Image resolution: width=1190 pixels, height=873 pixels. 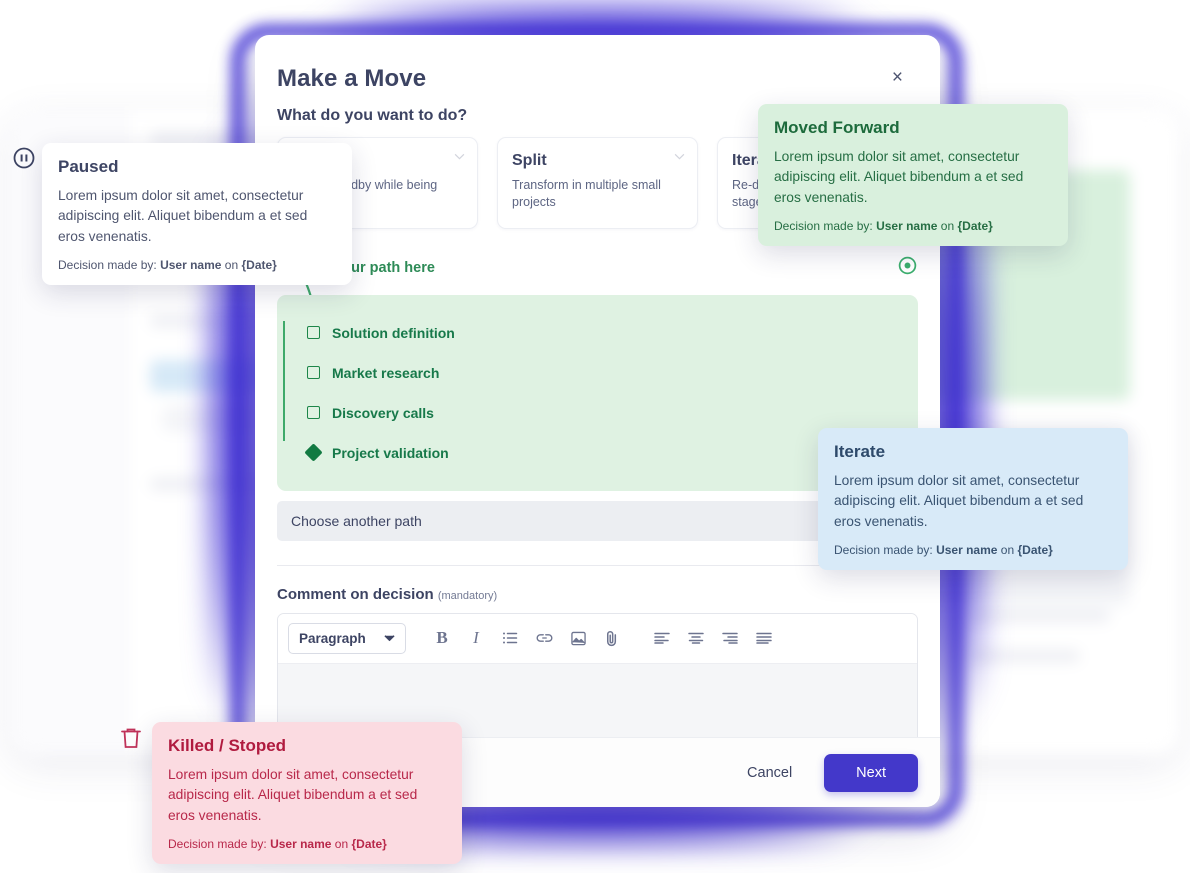 What do you see at coordinates (603, 333) in the screenshot?
I see `checklist-item: Solution definition` at bounding box center [603, 333].